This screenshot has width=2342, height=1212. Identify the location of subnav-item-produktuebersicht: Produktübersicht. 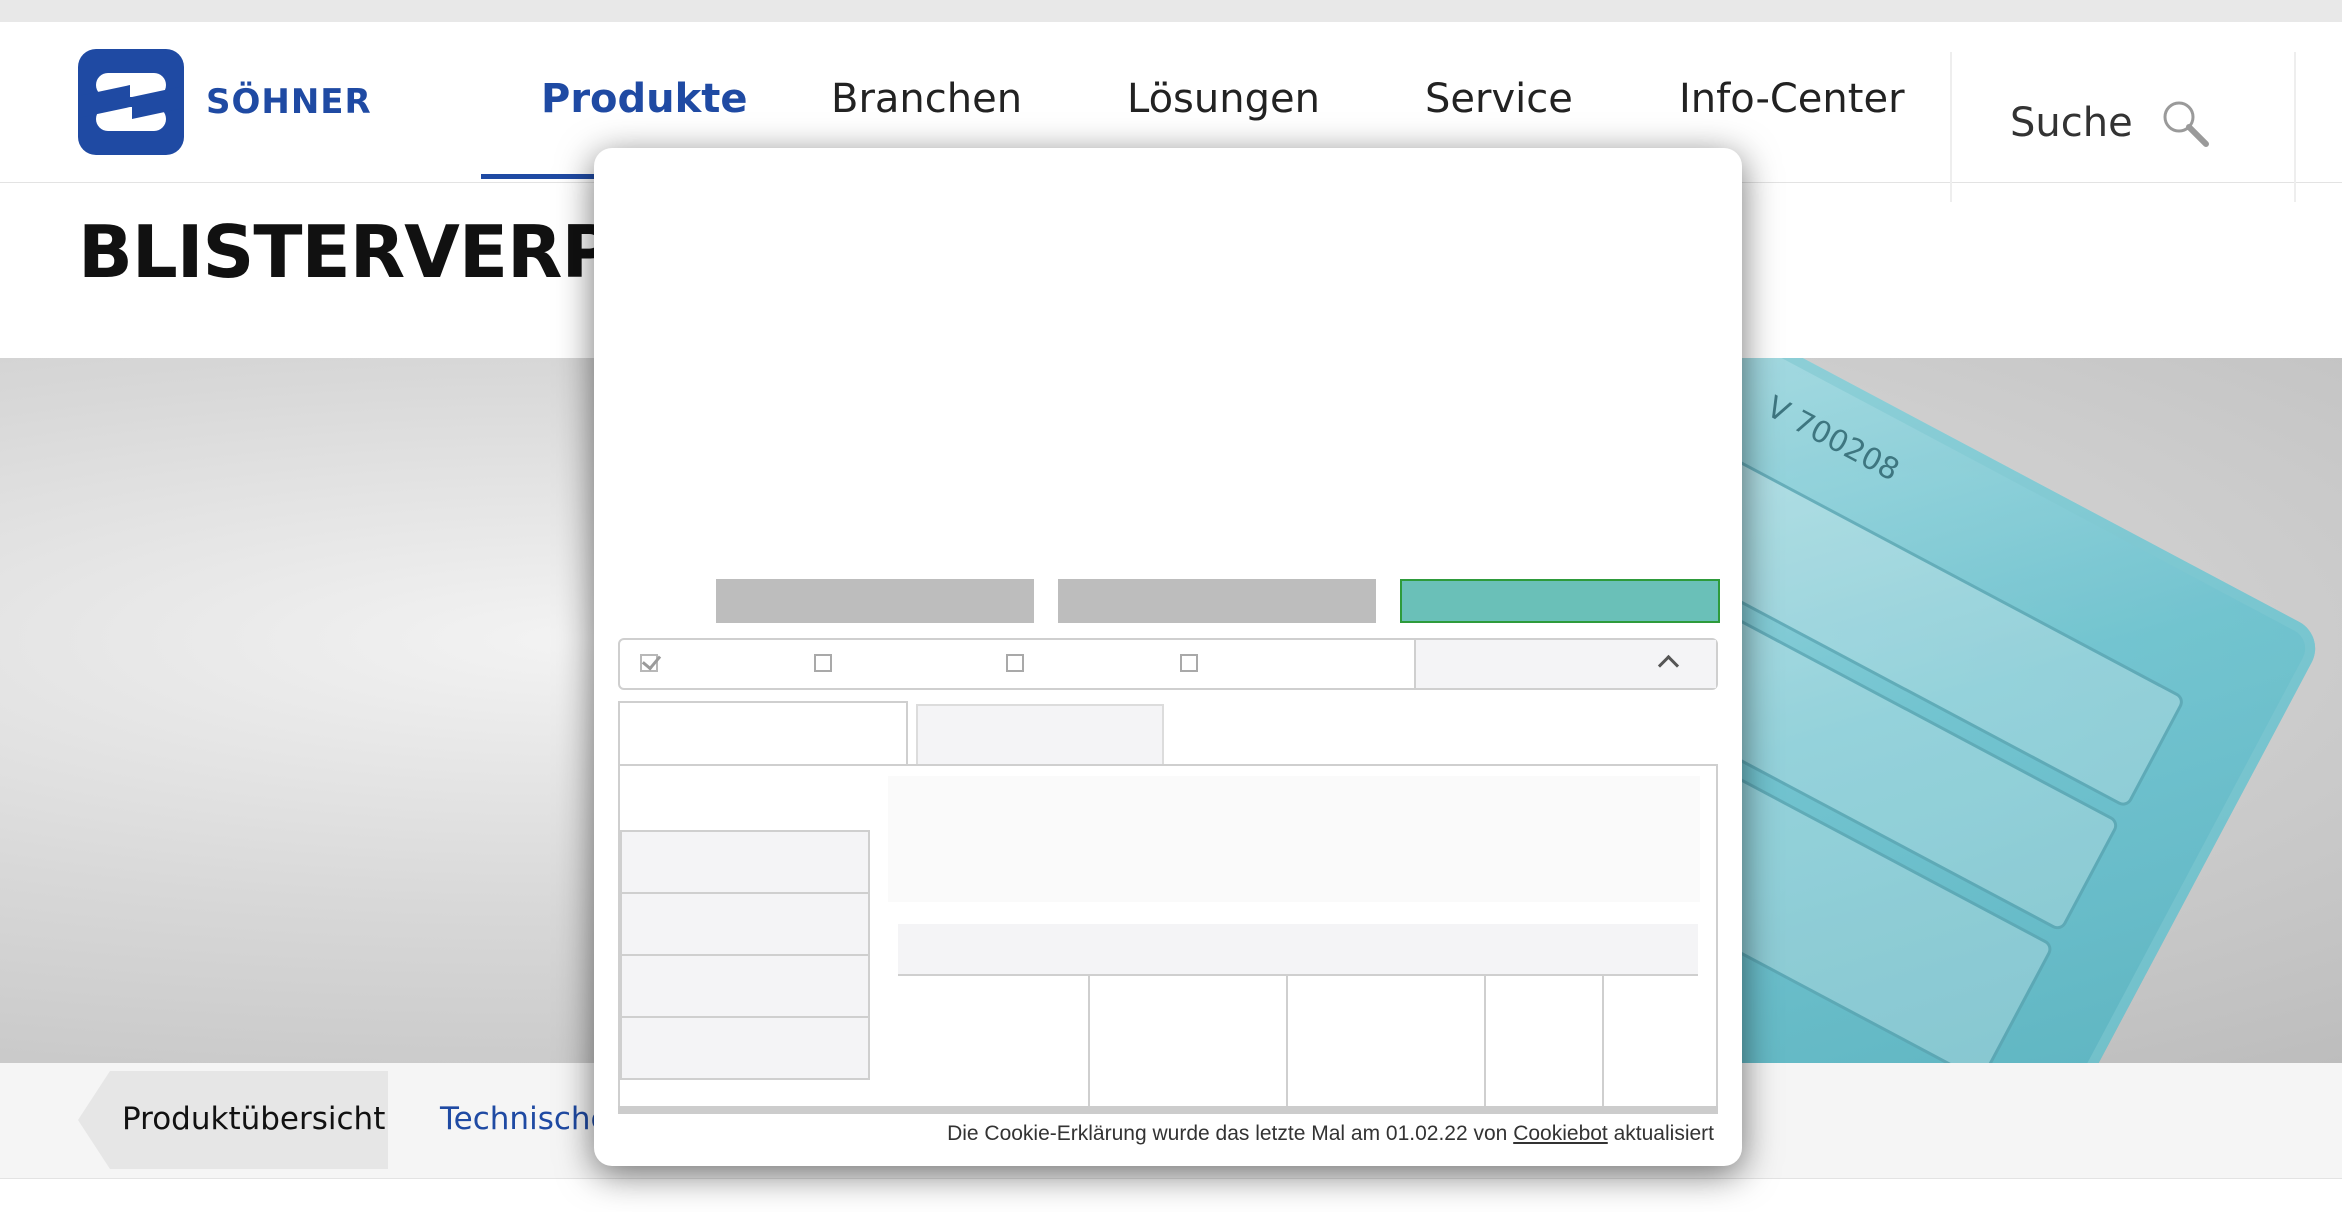
(253, 1119).